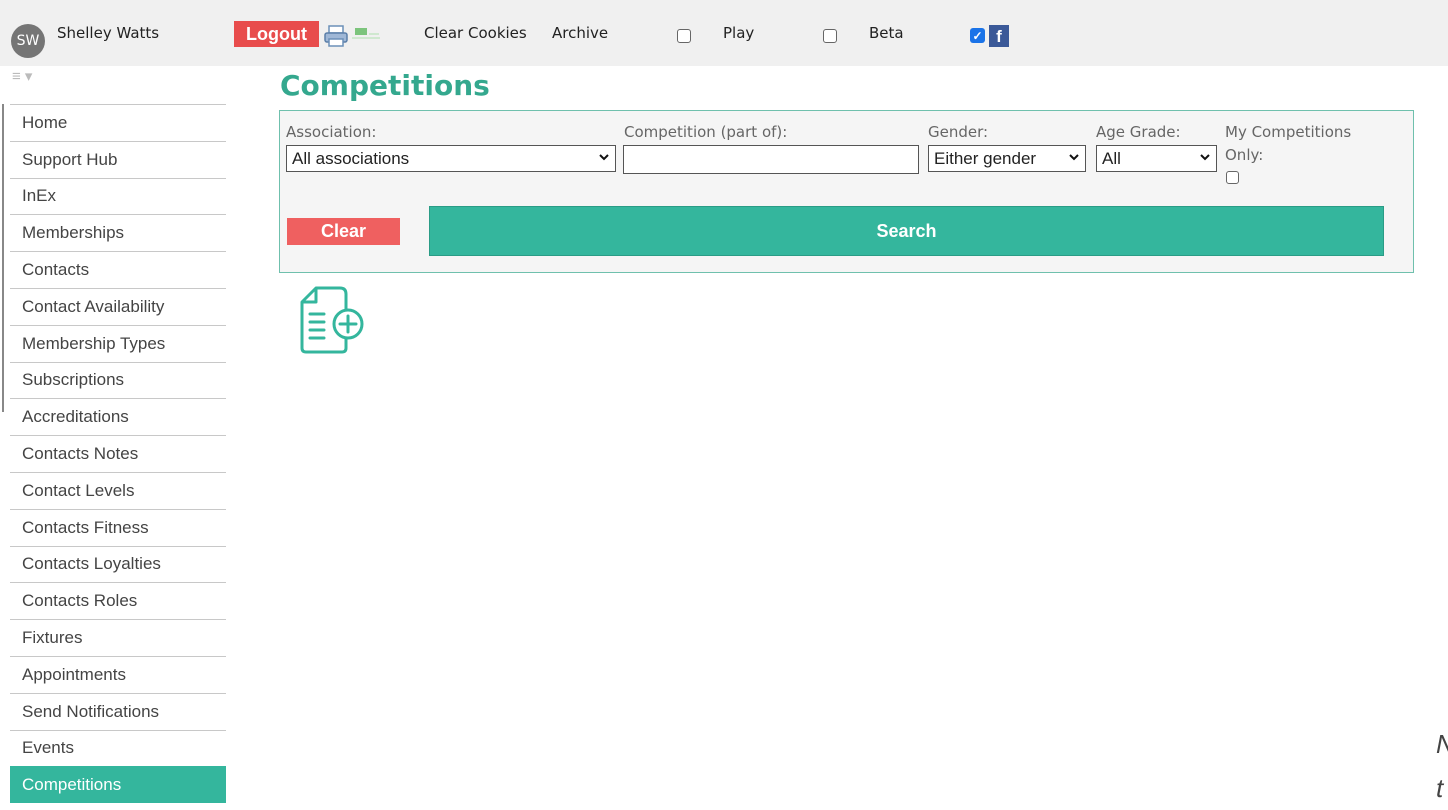  What do you see at coordinates (1288, 132) in the screenshot?
I see `my-competitions-label: My Competitions` at bounding box center [1288, 132].